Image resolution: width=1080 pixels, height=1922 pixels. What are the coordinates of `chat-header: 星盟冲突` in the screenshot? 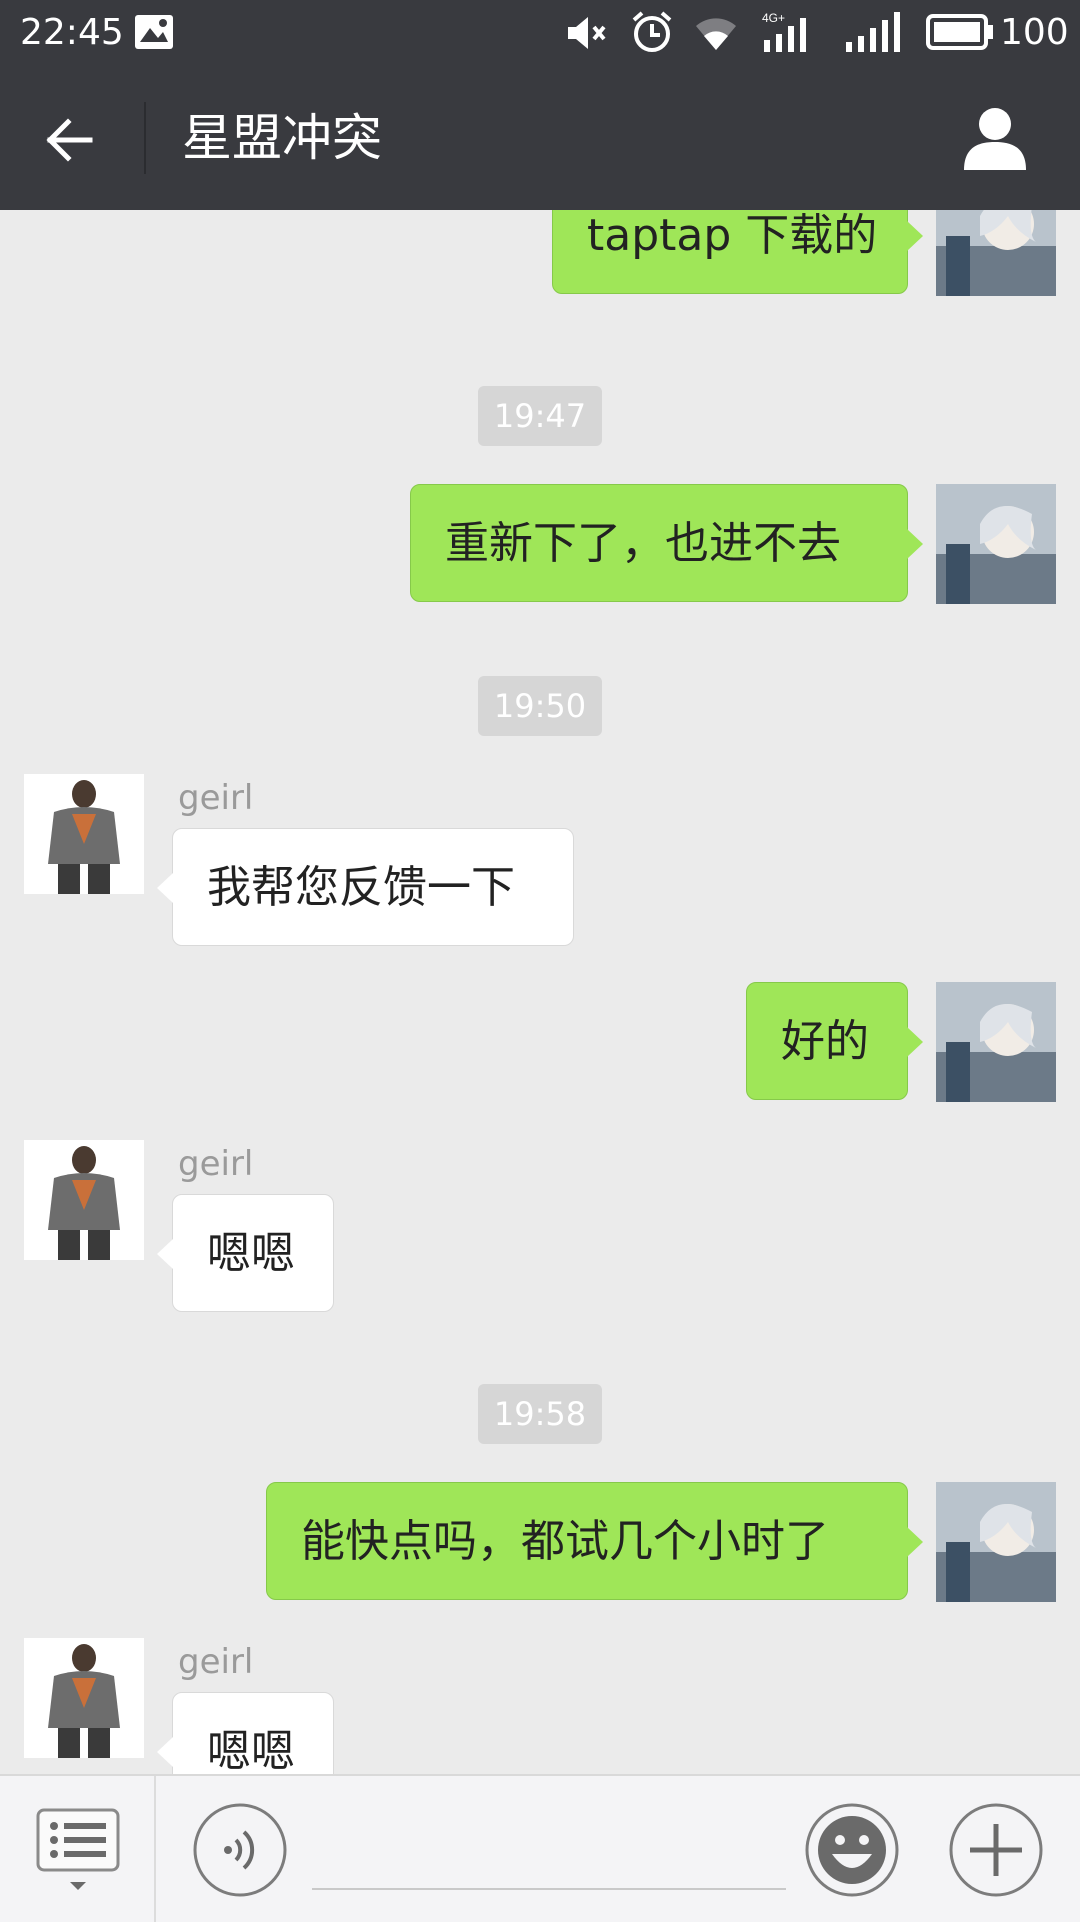 It's located at (540, 138).